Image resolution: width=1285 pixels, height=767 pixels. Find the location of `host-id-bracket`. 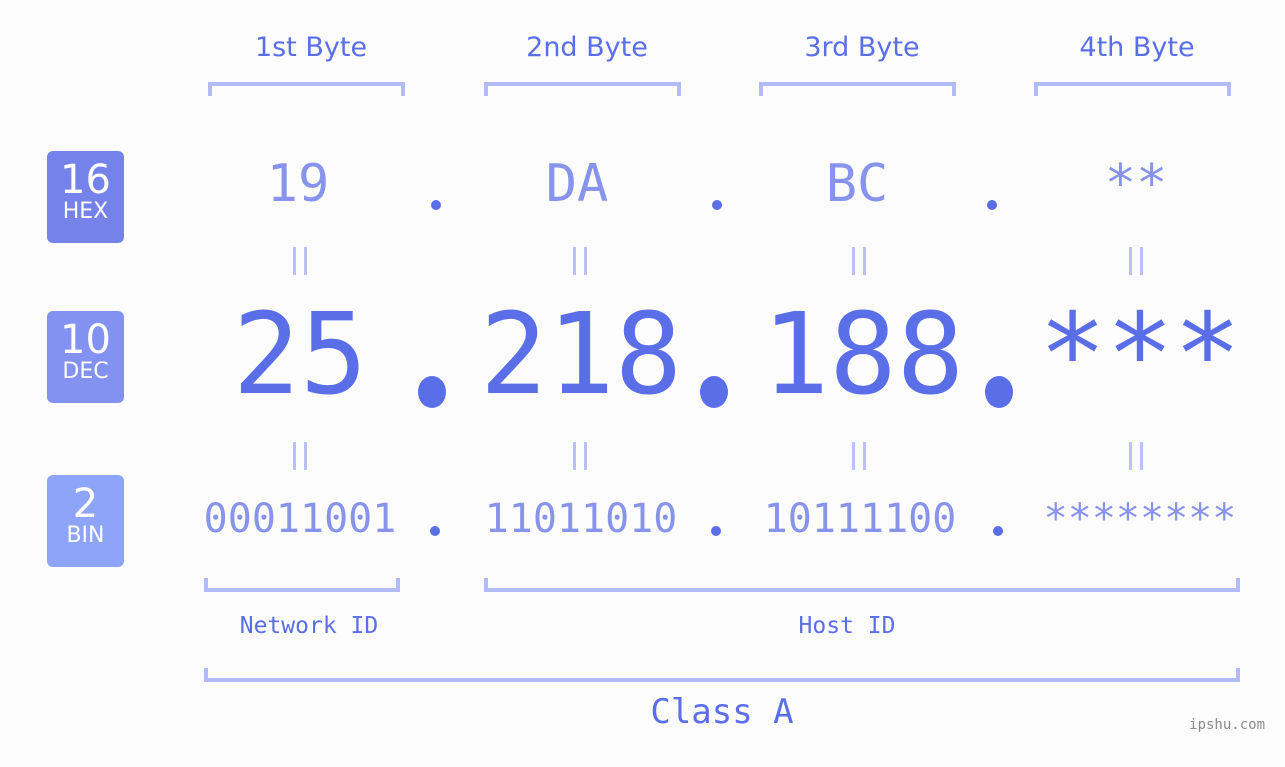

host-id-bracket is located at coordinates (862, 585).